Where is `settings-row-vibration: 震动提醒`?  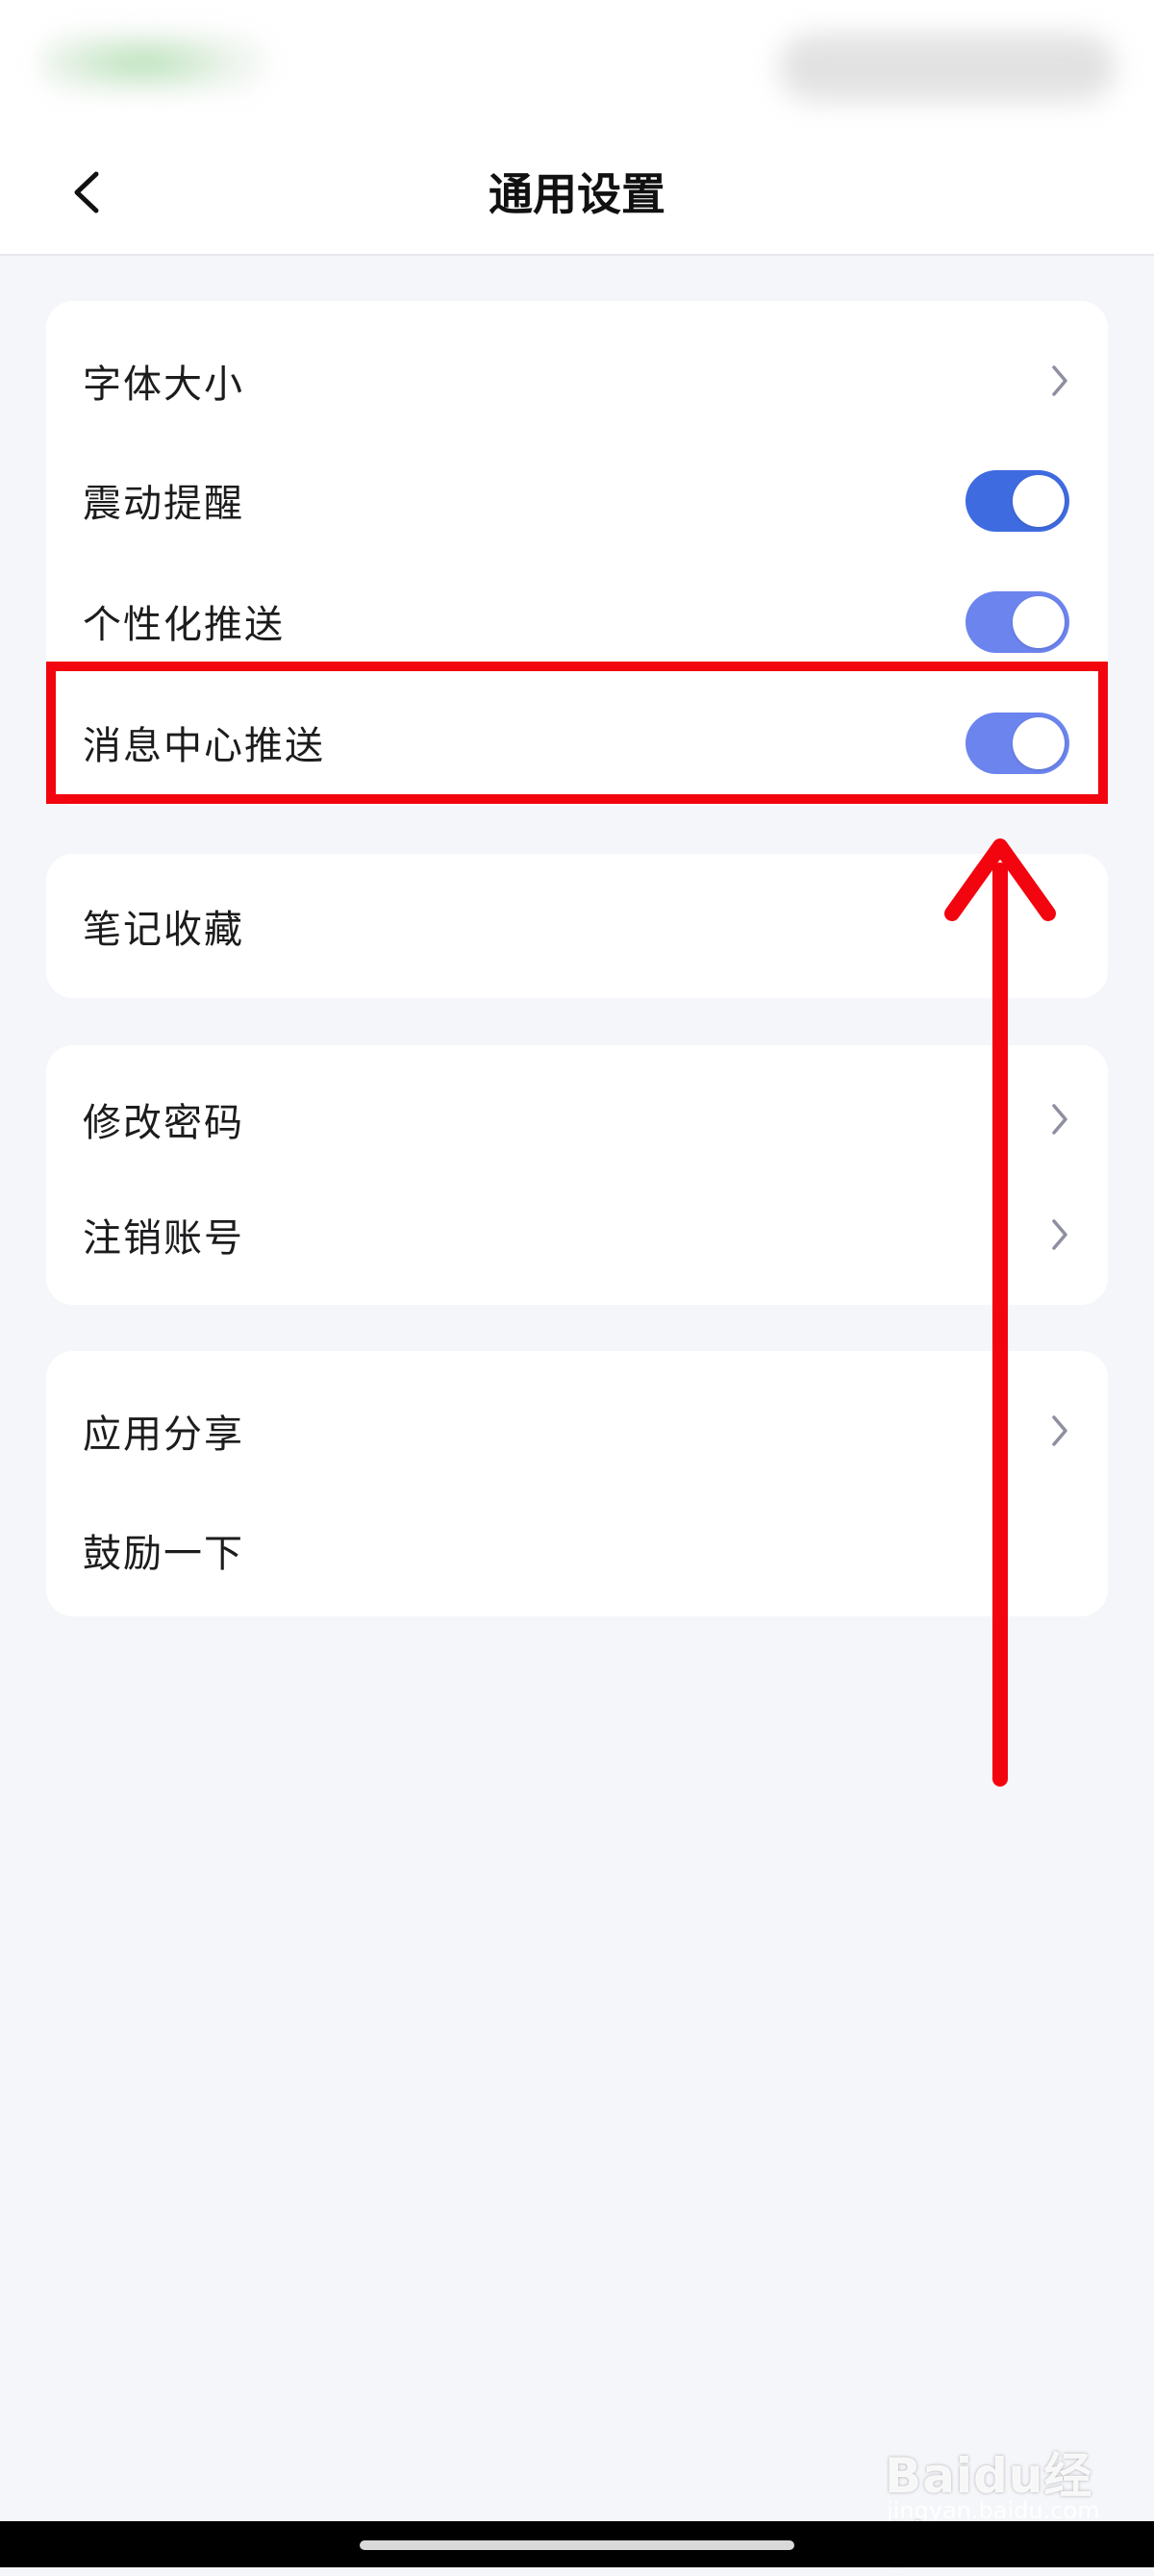
settings-row-vibration: 震动提醒 is located at coordinates (577, 500).